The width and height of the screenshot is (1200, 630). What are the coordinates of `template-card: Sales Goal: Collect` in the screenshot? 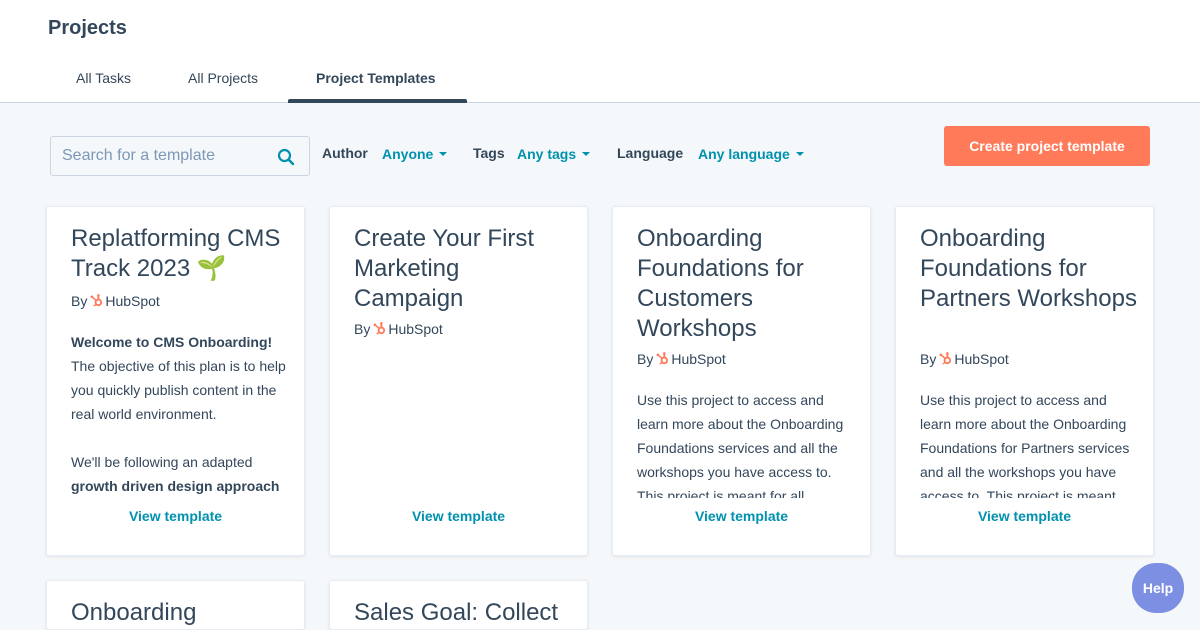 It's located at (458, 605).